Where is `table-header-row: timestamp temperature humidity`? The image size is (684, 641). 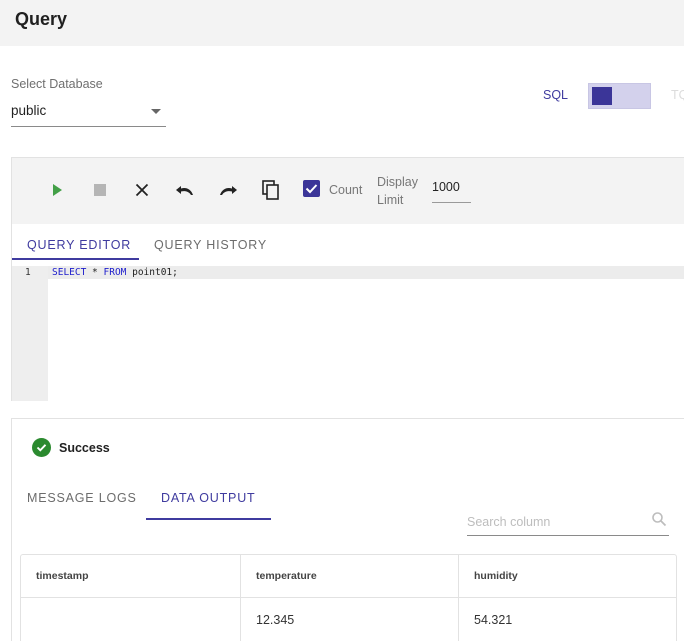
table-header-row: timestamp temperature humidity is located at coordinates (348, 576).